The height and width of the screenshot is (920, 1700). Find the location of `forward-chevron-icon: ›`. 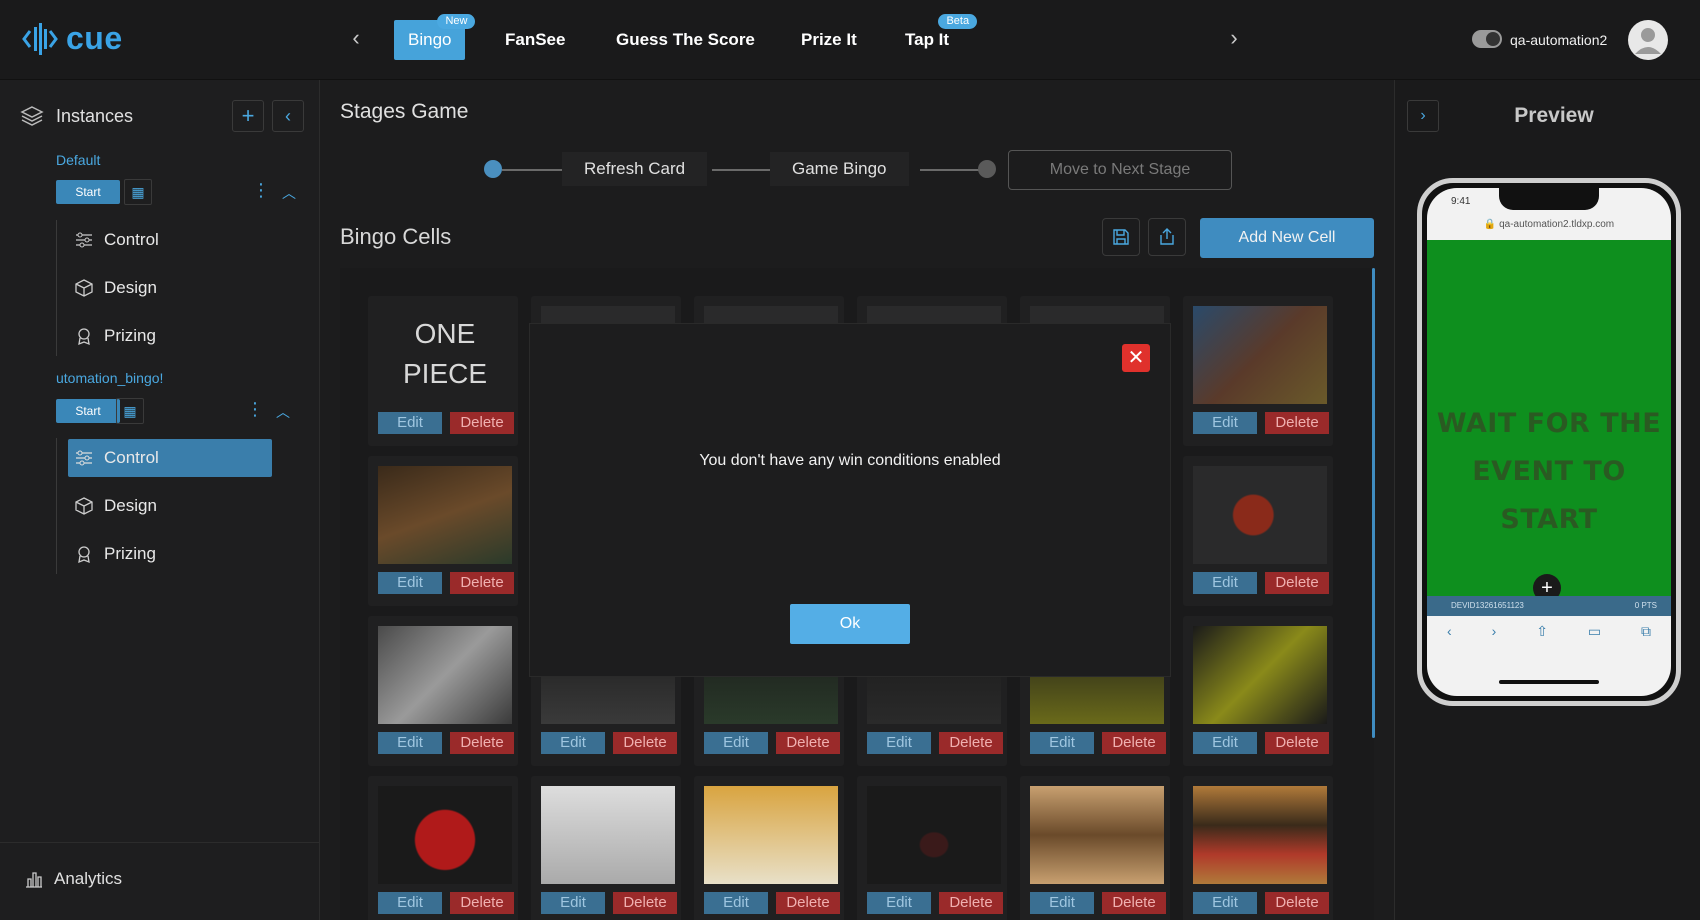

forward-chevron-icon: › is located at coordinates (1494, 631).